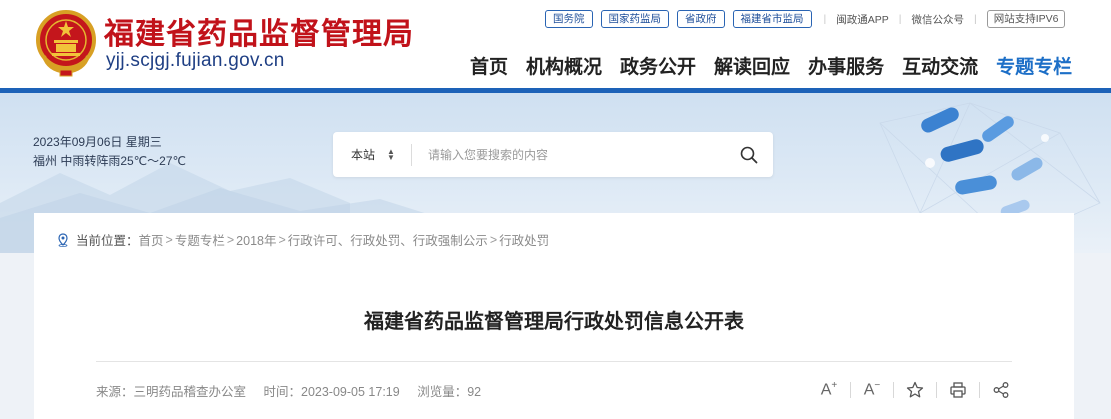 This screenshot has width=1111, height=419. I want to click on font-decrease-button: A−, so click(872, 390).